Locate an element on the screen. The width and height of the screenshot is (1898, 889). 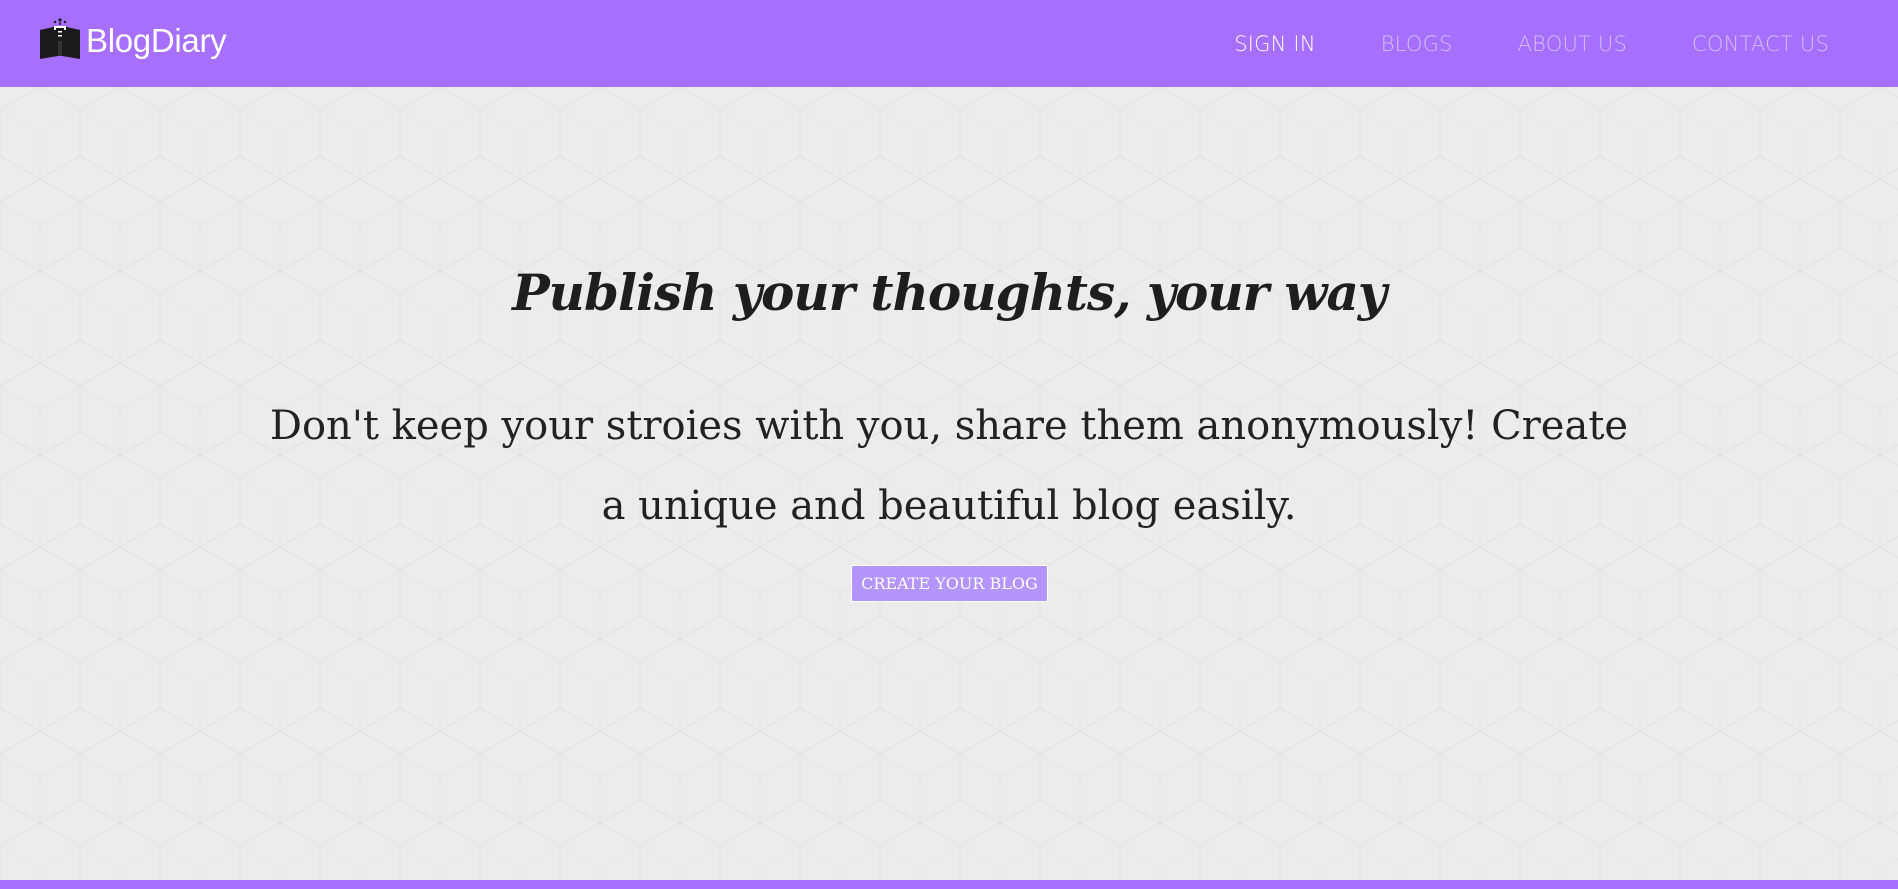
nav-about-us: ABOUT US is located at coordinates (1572, 44).